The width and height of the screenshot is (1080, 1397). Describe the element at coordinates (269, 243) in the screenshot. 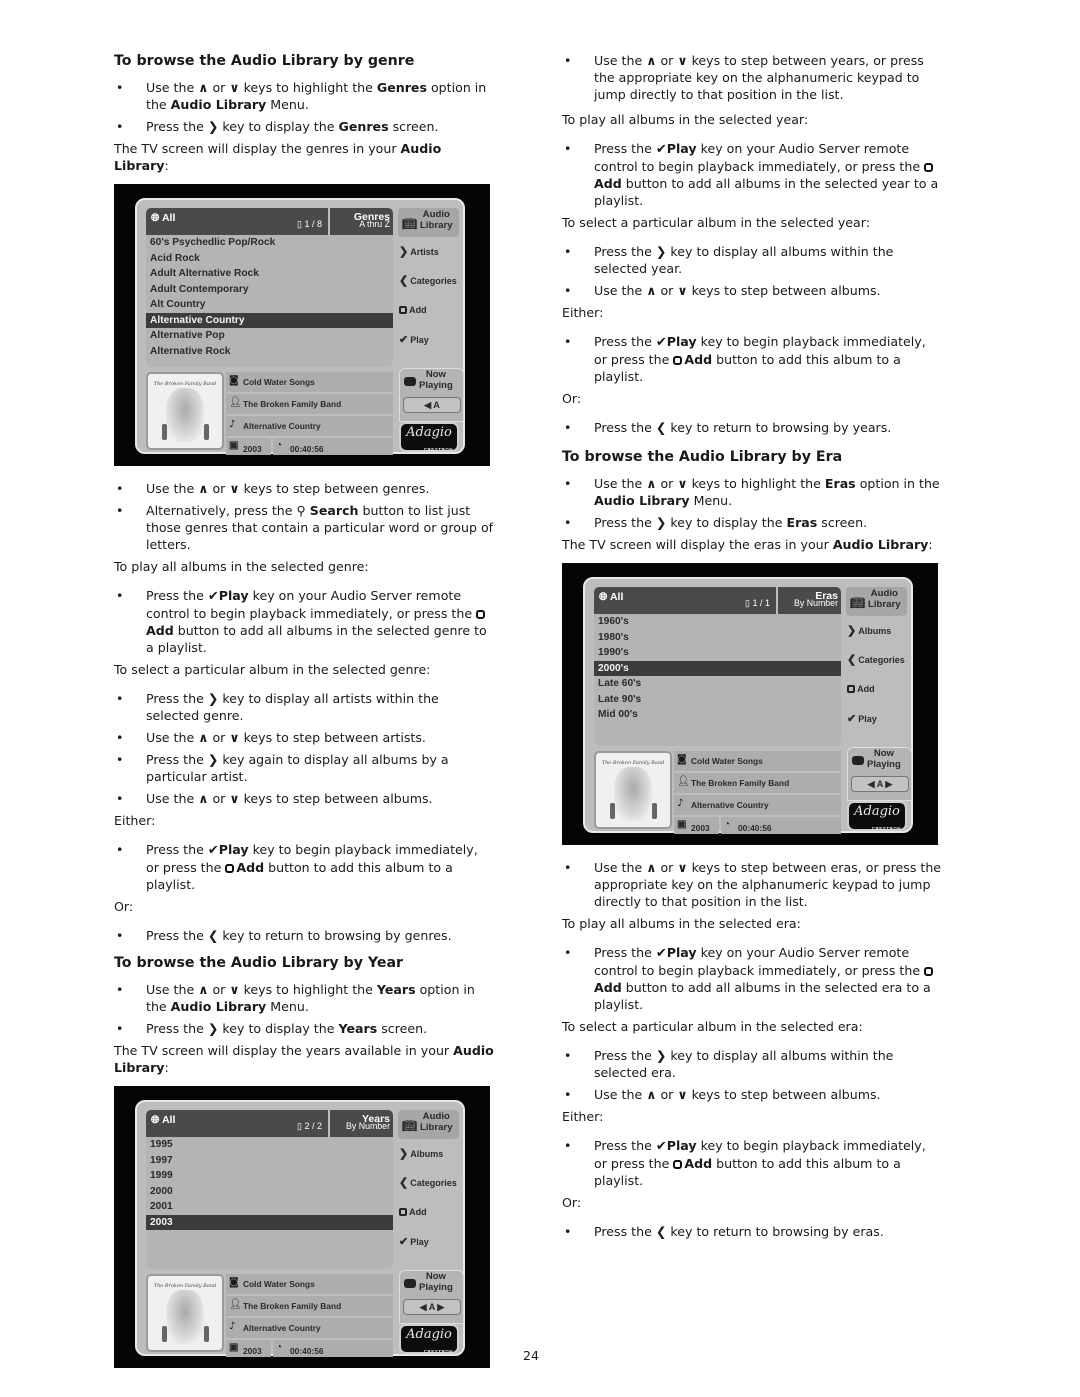

I see `list-item: 60's Psychedlic Pop/Rock` at that location.